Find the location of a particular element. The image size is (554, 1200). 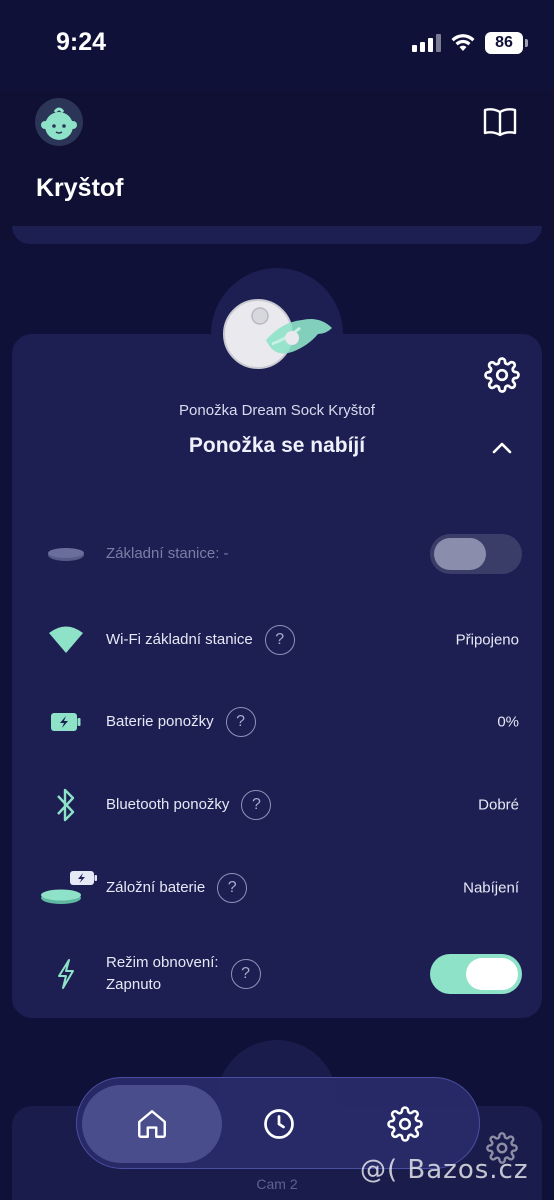

battery-indicator: 86 is located at coordinates (506, 43).